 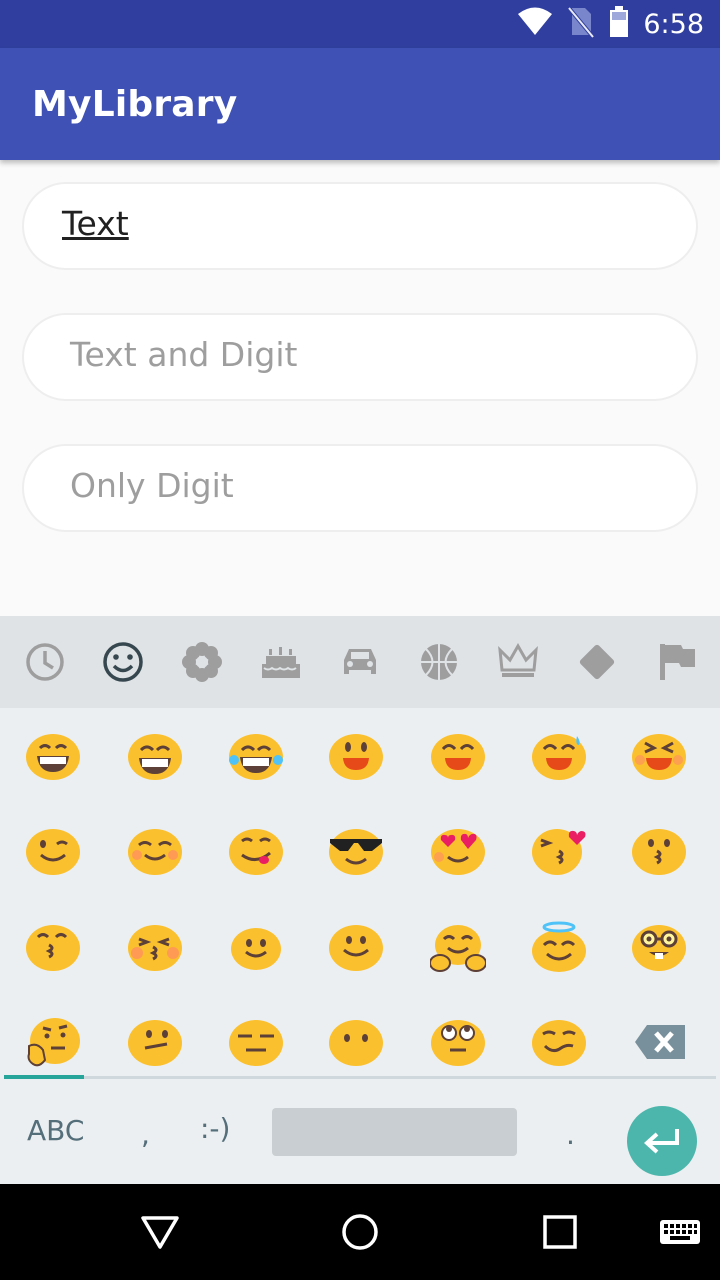 I want to click on car-icon, so click(x=360, y=662).